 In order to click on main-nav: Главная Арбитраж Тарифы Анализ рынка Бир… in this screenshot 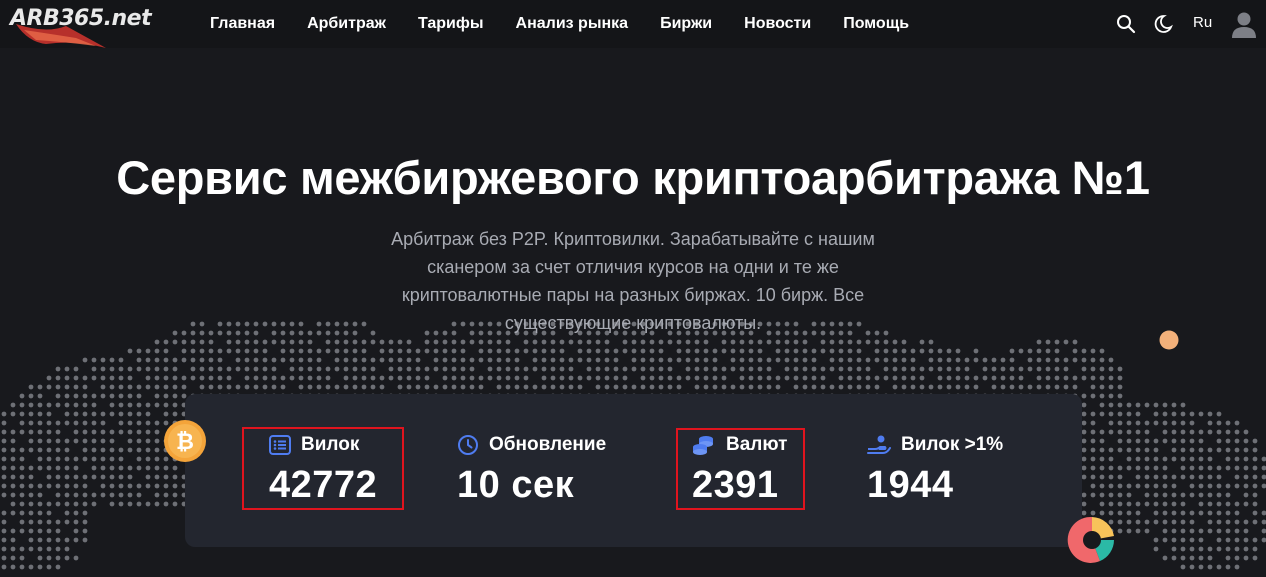, I will do `click(559, 24)`.